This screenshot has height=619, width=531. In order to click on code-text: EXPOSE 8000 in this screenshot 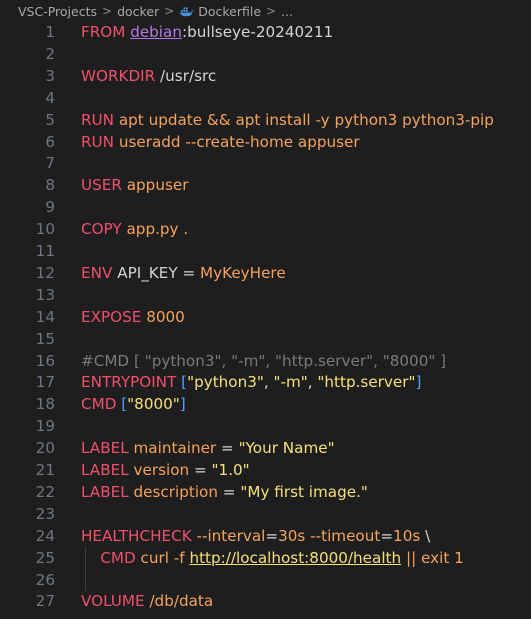, I will do `click(133, 317)`.